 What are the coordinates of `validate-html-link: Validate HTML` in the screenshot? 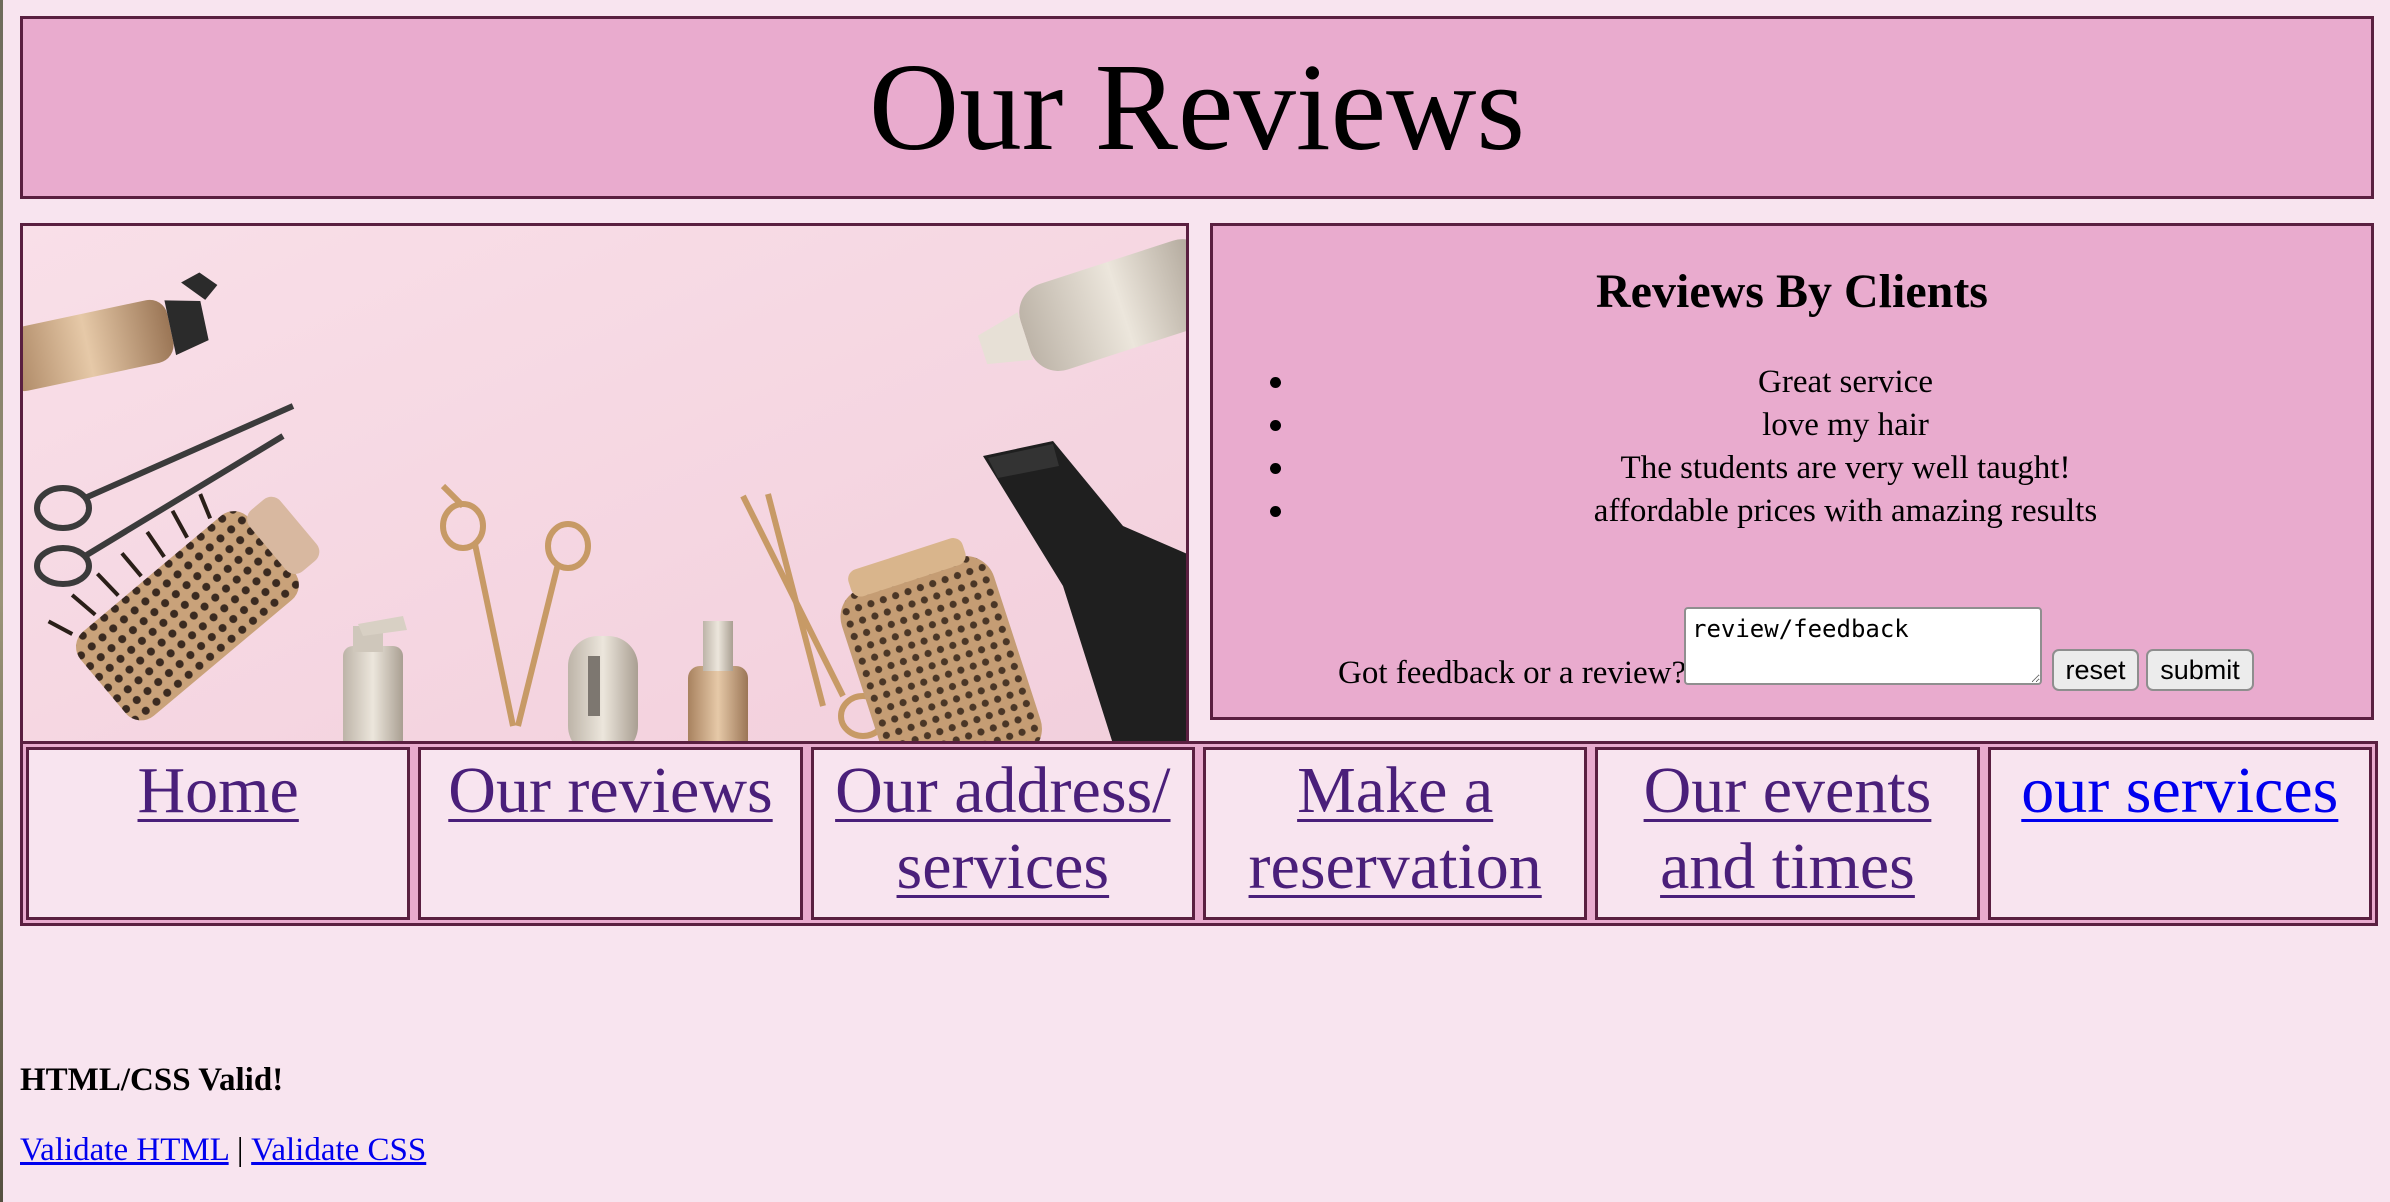 It's located at (124, 1150).